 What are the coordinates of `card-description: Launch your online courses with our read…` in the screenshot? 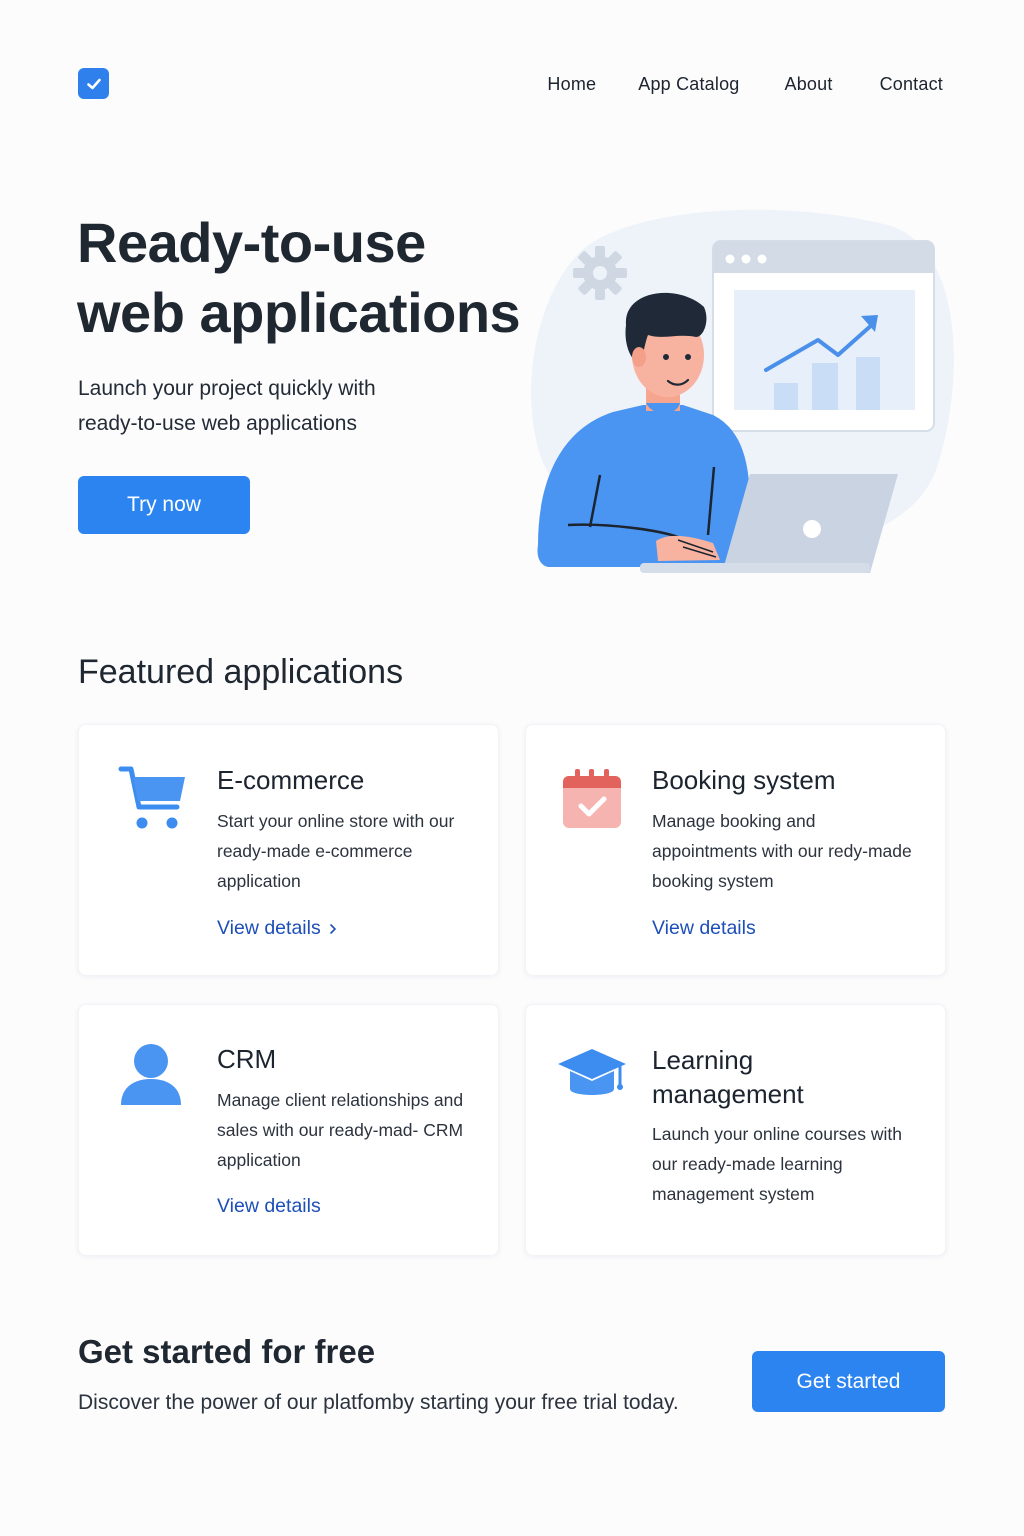 It's located at (777, 1164).